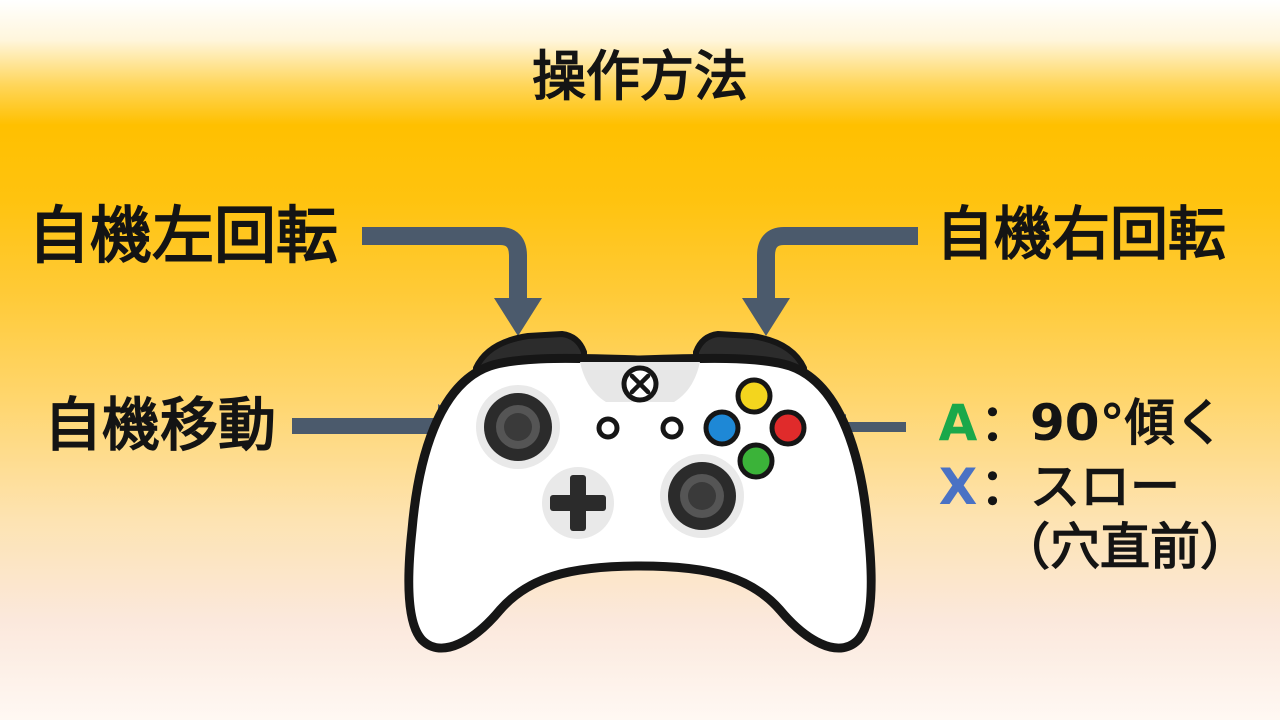 The image size is (1280, 720). What do you see at coordinates (830, 281) in the screenshot?
I see `arrow-right-rotate` at bounding box center [830, 281].